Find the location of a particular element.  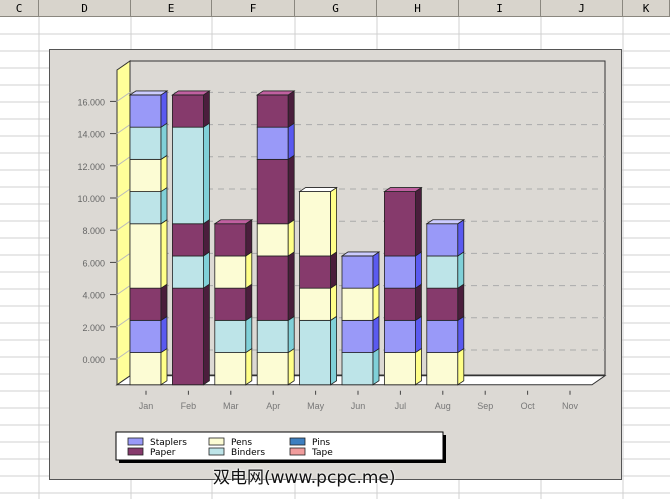

legend: StaplersPaper PensBinders PinsTape is located at coordinates (280, 447).